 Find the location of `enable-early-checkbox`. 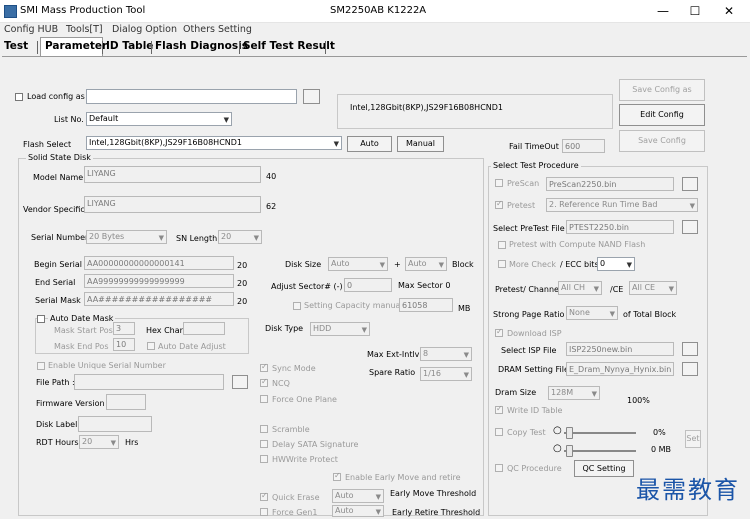

enable-early-checkbox is located at coordinates (337, 476).